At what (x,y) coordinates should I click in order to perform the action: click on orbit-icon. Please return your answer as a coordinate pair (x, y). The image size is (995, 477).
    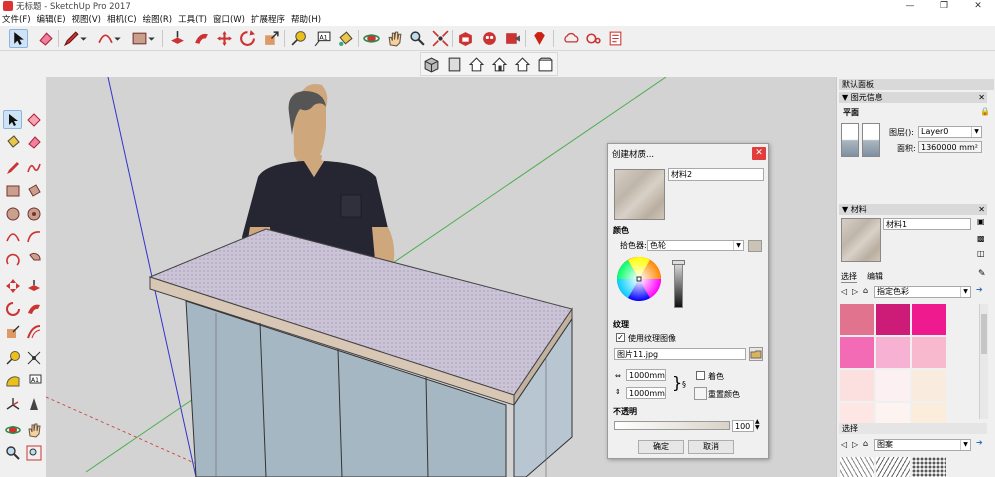
    Looking at the image, I should click on (12, 429).